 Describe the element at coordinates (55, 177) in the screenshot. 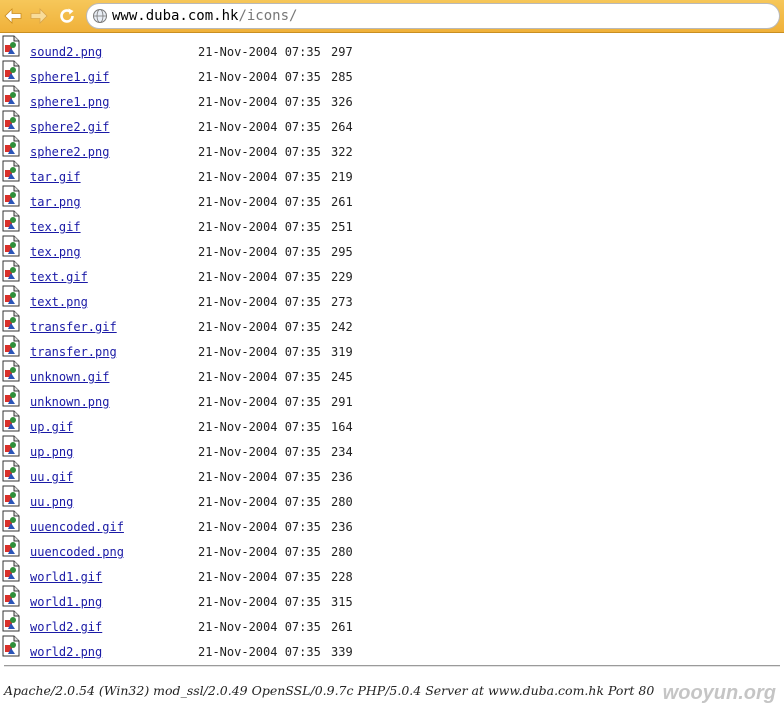

I see `file-link: tar.gif` at that location.